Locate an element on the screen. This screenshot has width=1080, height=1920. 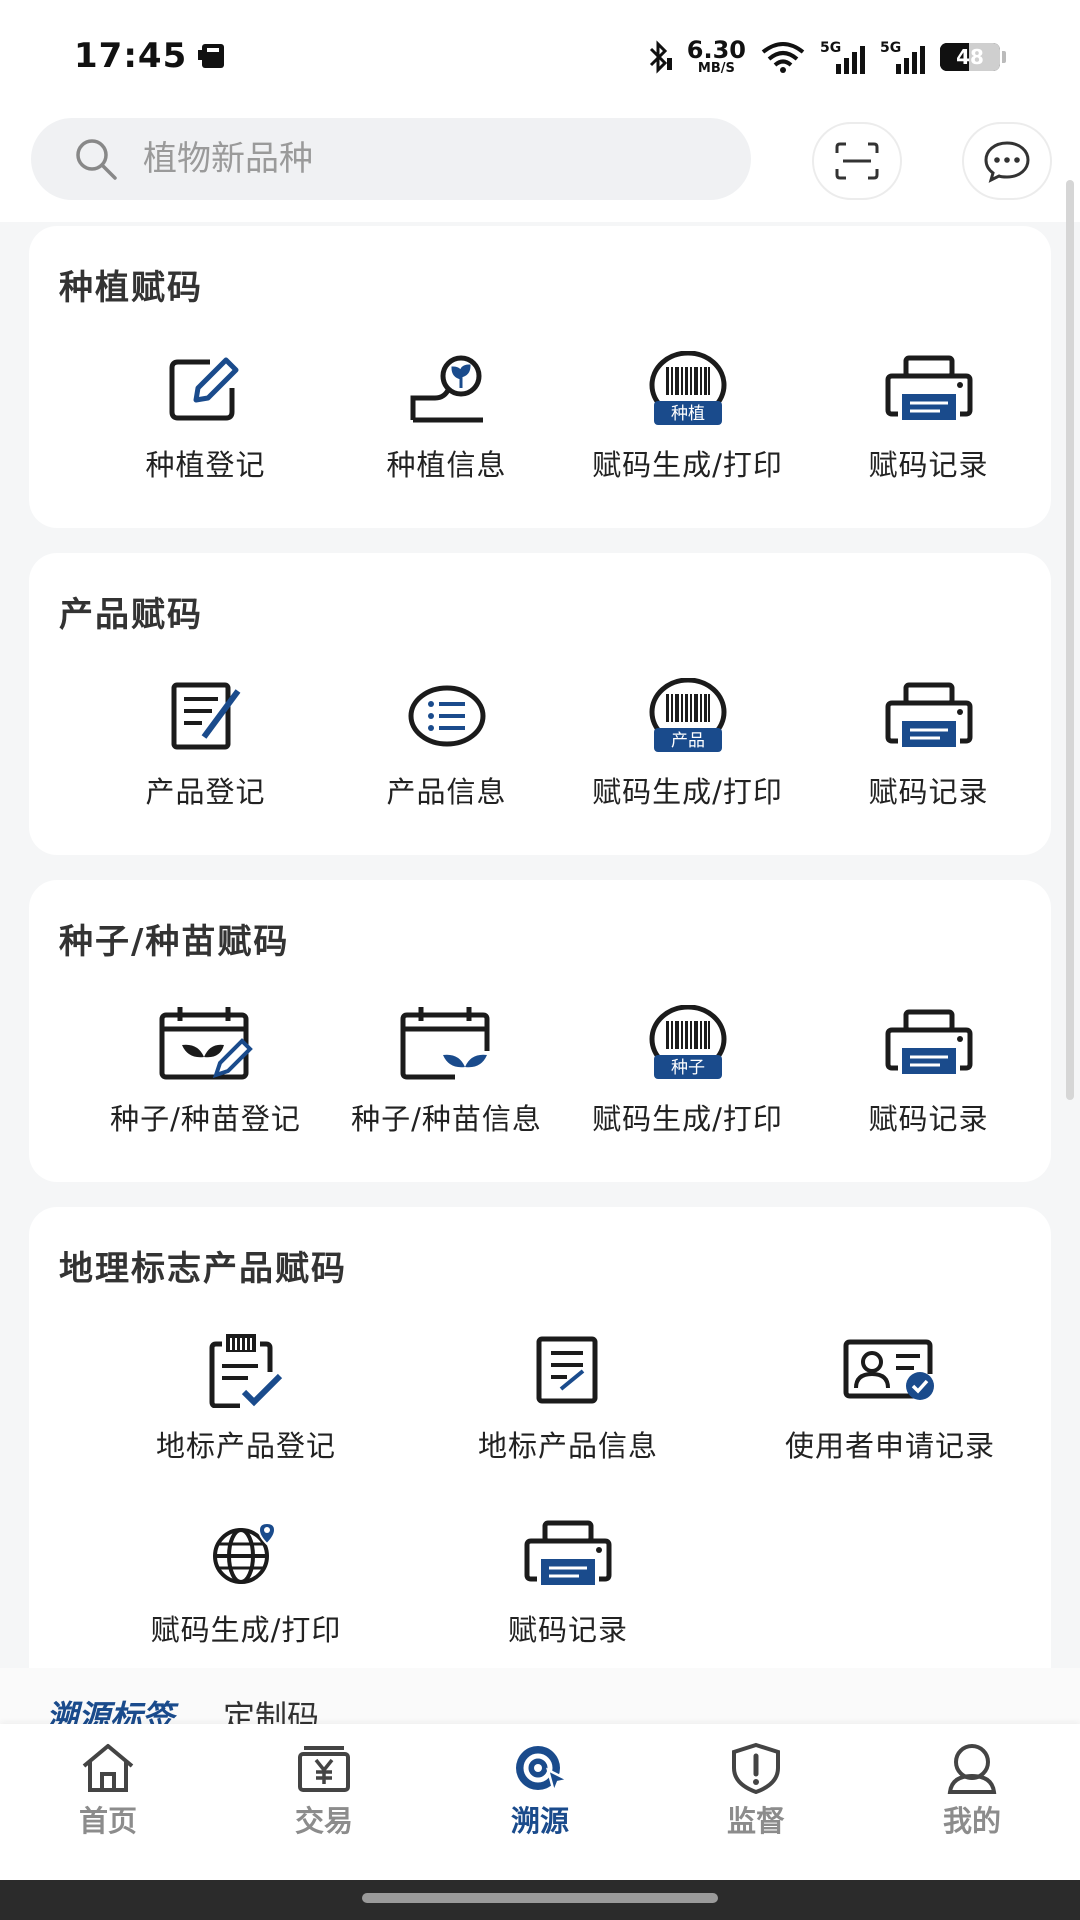
user-icon is located at coordinates (972, 1769).